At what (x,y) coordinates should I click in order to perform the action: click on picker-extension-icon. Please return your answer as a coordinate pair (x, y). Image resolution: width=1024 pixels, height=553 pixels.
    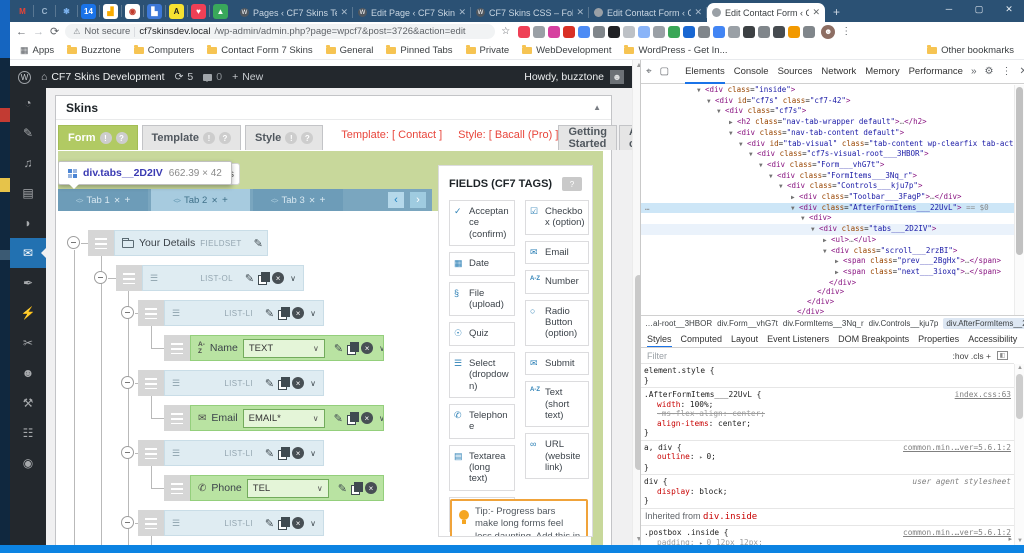
    Looking at the image, I should click on (599, 31).